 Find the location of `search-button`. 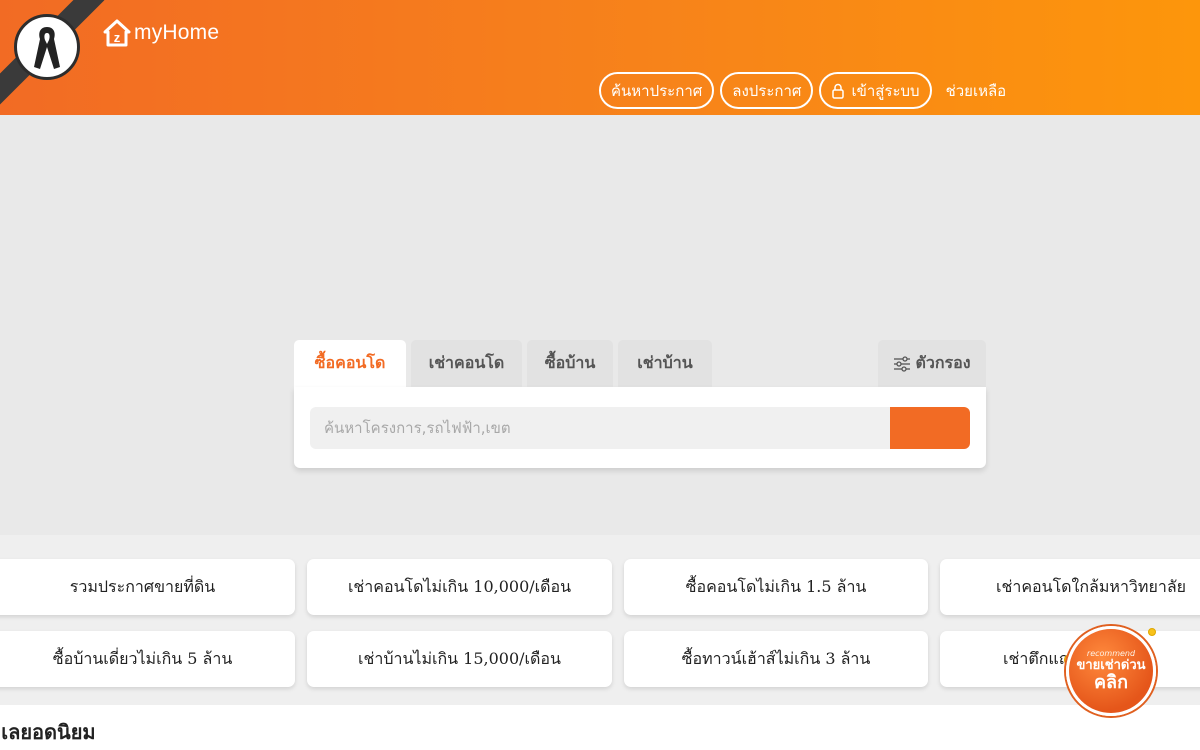

search-button is located at coordinates (930, 428).